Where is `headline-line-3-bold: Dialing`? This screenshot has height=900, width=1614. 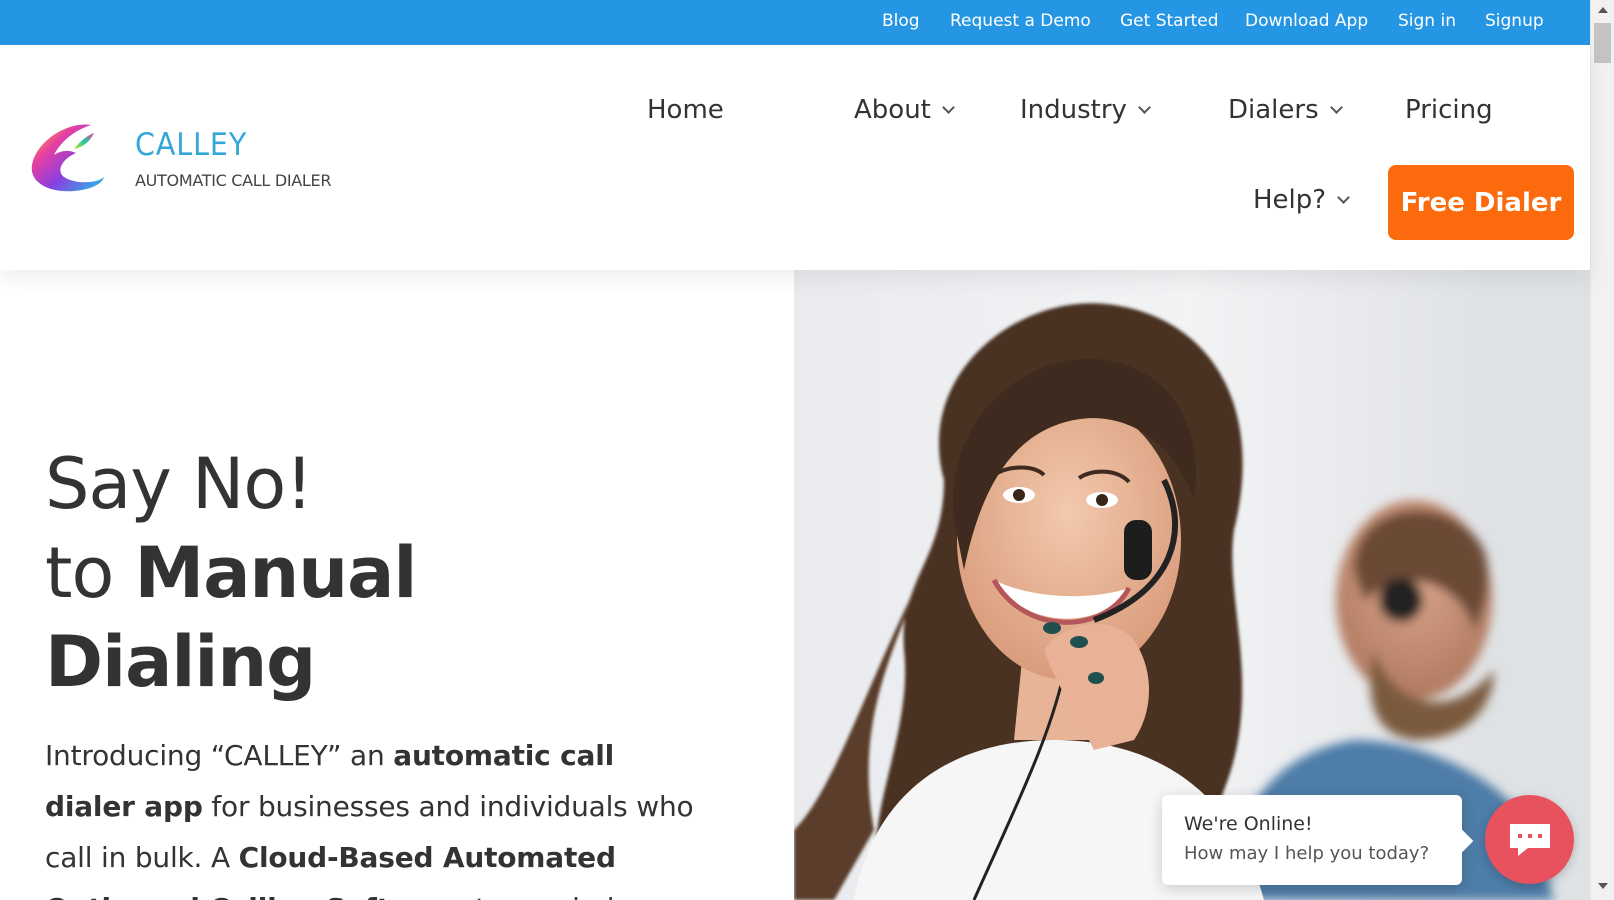 headline-line-3-bold: Dialing is located at coordinates (180, 662).